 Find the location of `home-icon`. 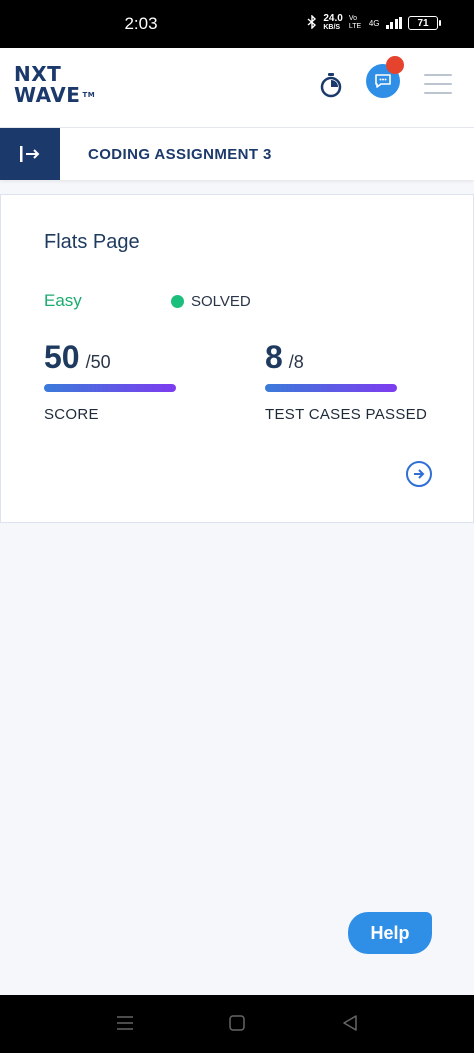

home-icon is located at coordinates (237, 1025).